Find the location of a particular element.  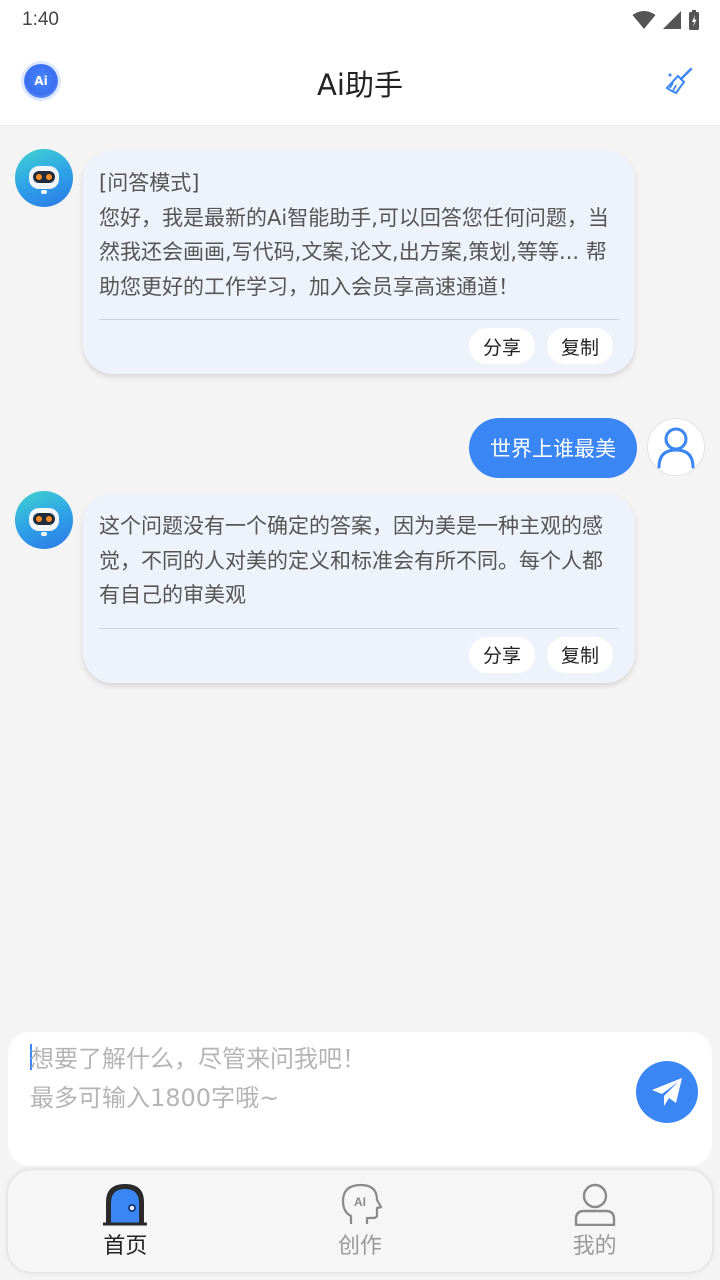

ai-head-icon: AI is located at coordinates (362, 1203).